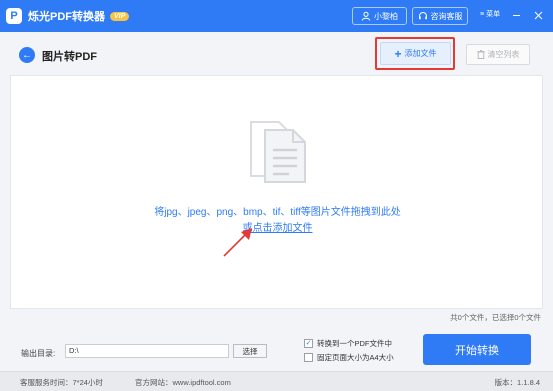 The image size is (553, 391). What do you see at coordinates (61, 382) in the screenshot?
I see `service-hours: 客服服务时间：7*24小时` at bounding box center [61, 382].